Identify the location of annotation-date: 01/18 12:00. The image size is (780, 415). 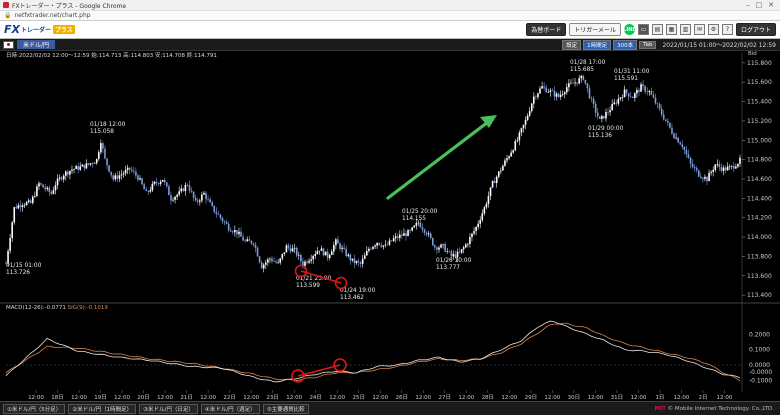
(108, 125).